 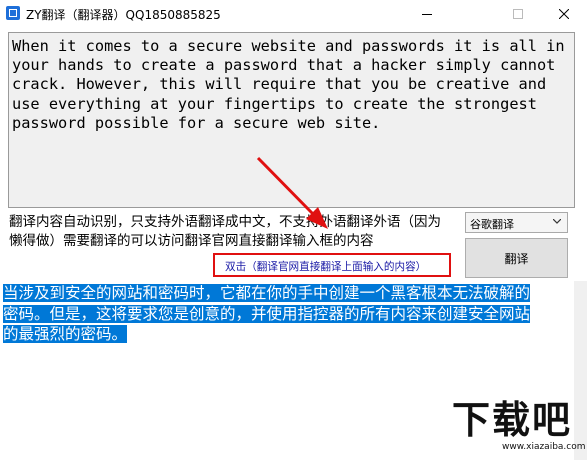 I want to click on chevron-down-icon, so click(x=557, y=221).